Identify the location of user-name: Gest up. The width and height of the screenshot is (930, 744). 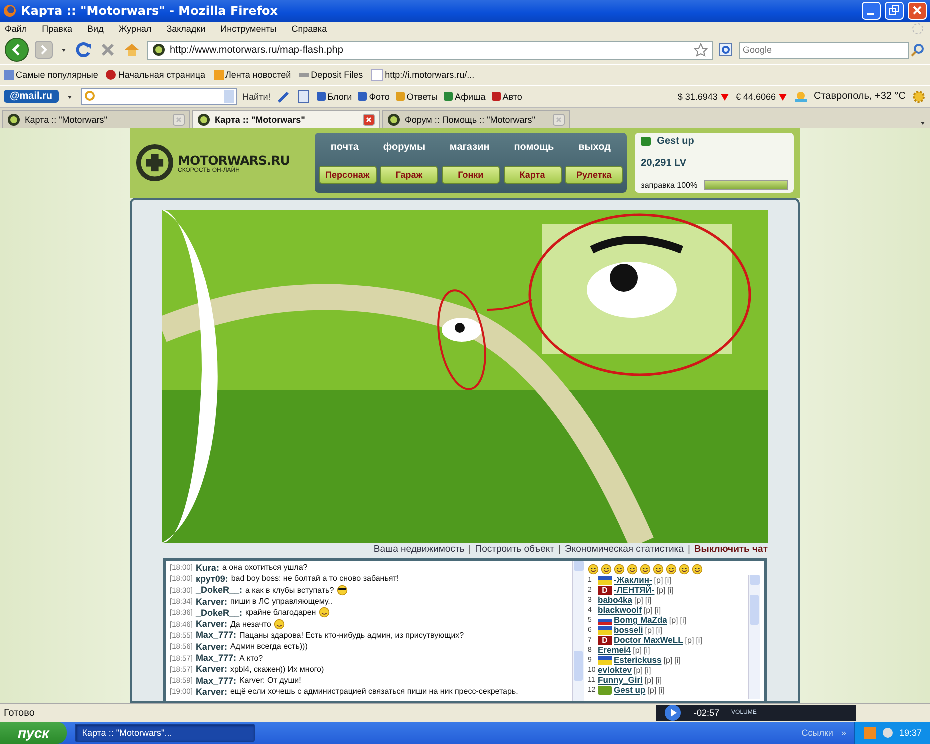
(675, 141).